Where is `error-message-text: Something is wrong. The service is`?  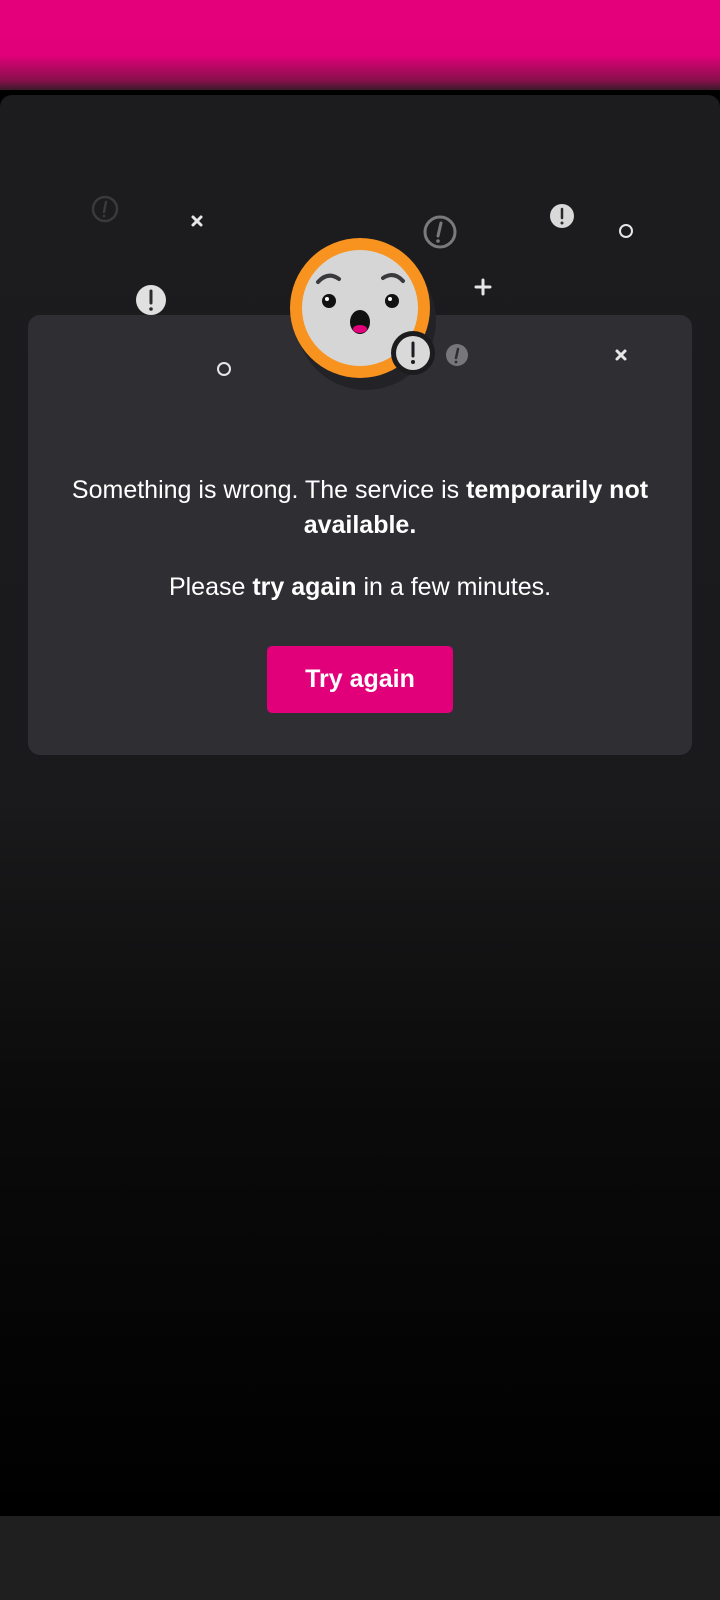 error-message-text: Something is wrong. The service is is located at coordinates (269, 490).